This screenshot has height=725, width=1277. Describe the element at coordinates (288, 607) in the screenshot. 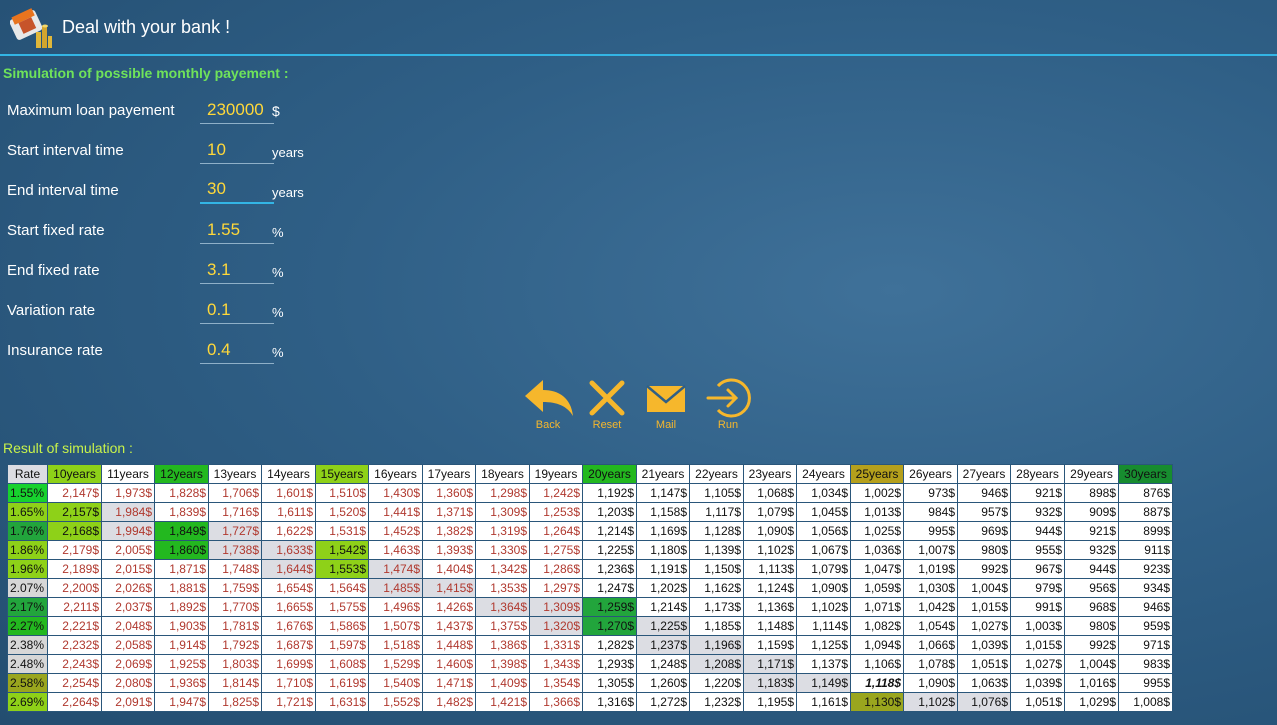

I see `payment-cell: 1,665$` at that location.